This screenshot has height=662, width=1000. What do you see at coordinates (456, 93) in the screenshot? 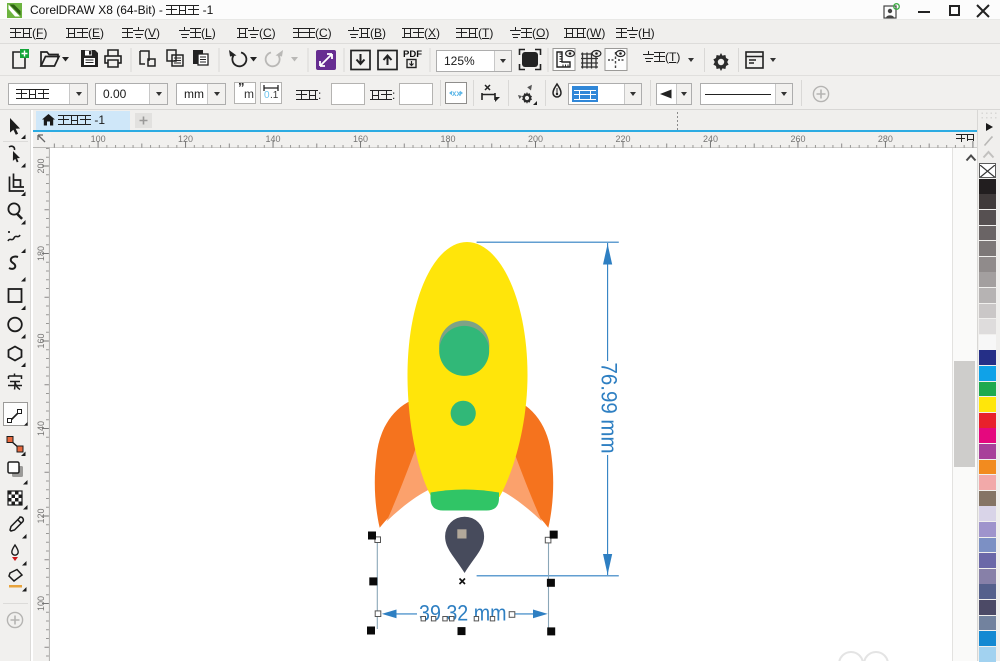
I see `svg-text: xx` at bounding box center [456, 93].